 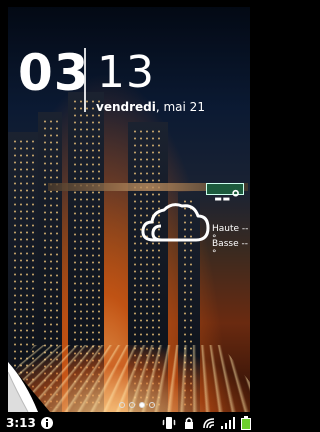 I want to click on signal-icon, so click(x=228, y=423).